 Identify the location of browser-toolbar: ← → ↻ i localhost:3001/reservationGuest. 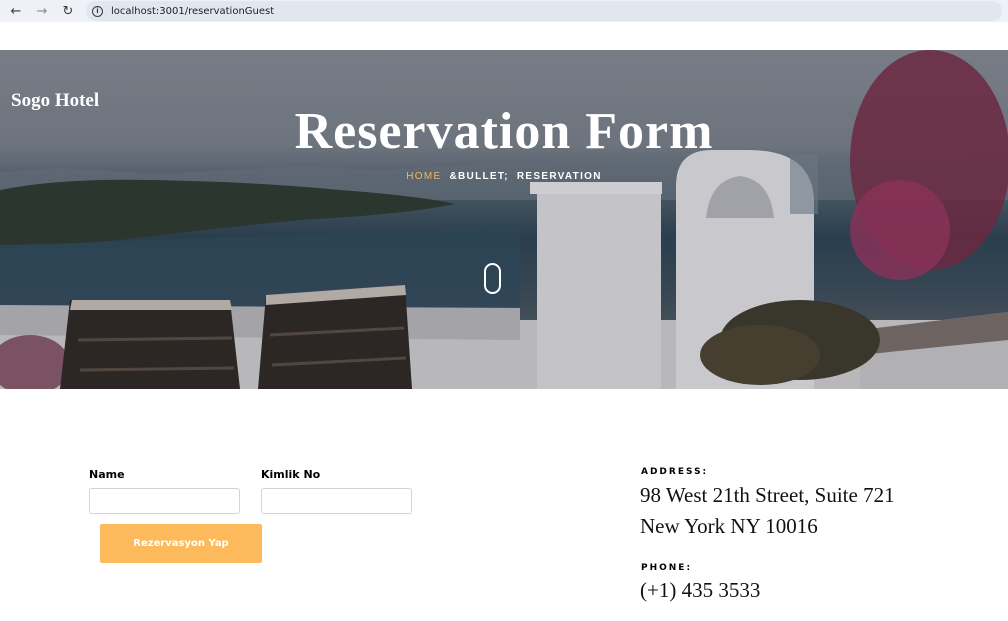
(504, 11).